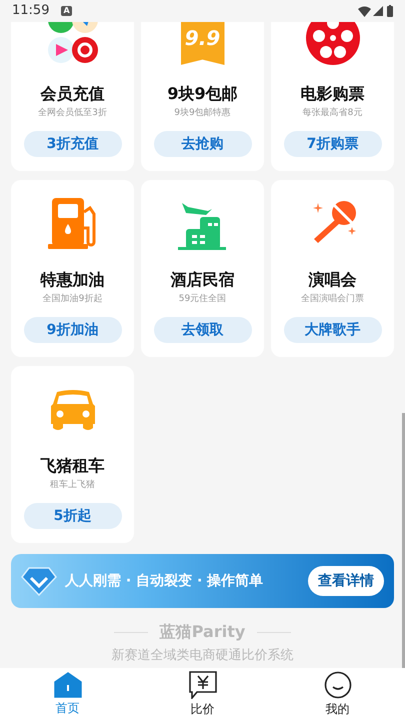 The image size is (405, 721). I want to click on home-icon, so click(68, 685).